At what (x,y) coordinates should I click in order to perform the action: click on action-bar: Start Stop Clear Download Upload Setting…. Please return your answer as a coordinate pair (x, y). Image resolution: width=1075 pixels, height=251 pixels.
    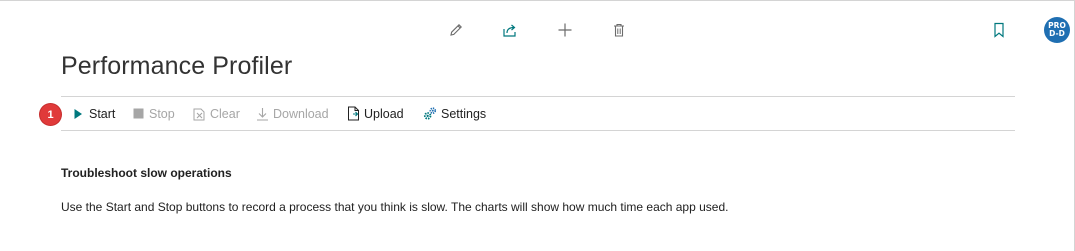
    Looking at the image, I should click on (538, 113).